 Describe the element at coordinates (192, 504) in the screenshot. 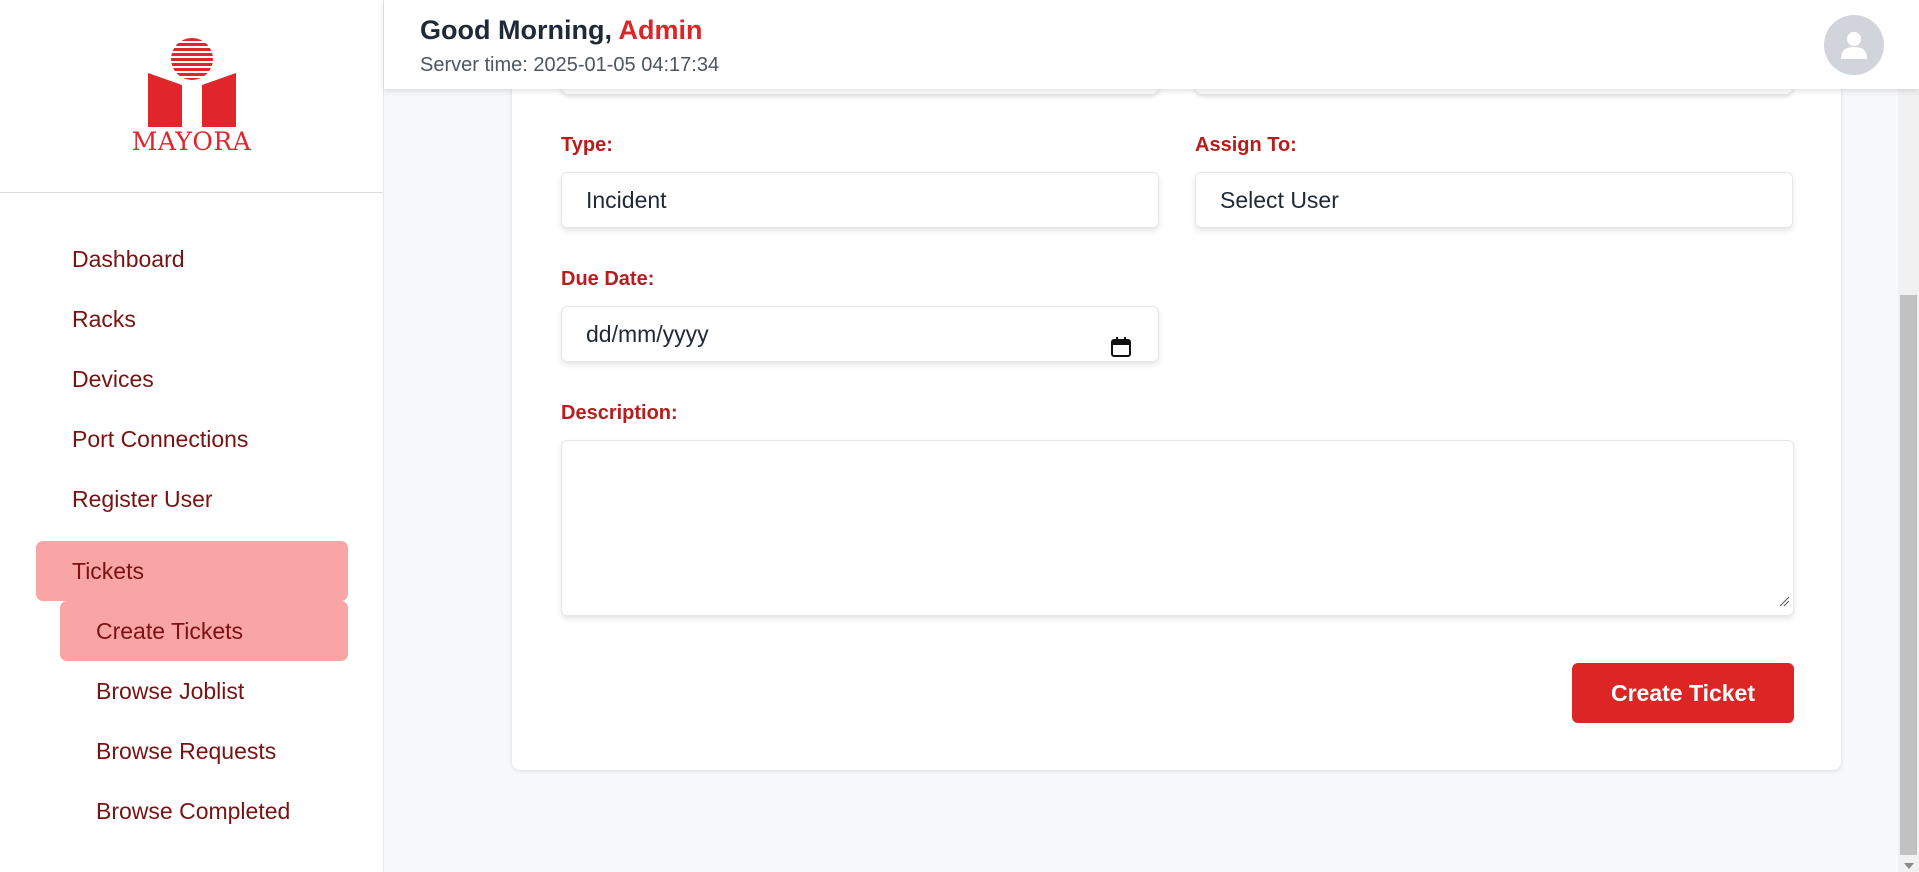

I see `sidebar-item-register-user: Register User` at that location.